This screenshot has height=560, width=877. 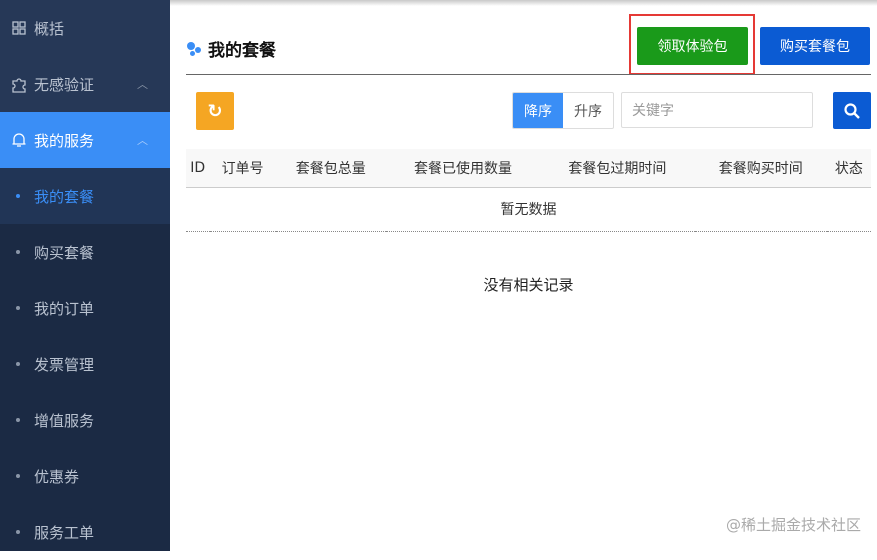 What do you see at coordinates (528, 74) in the screenshot?
I see `title-divider` at bounding box center [528, 74].